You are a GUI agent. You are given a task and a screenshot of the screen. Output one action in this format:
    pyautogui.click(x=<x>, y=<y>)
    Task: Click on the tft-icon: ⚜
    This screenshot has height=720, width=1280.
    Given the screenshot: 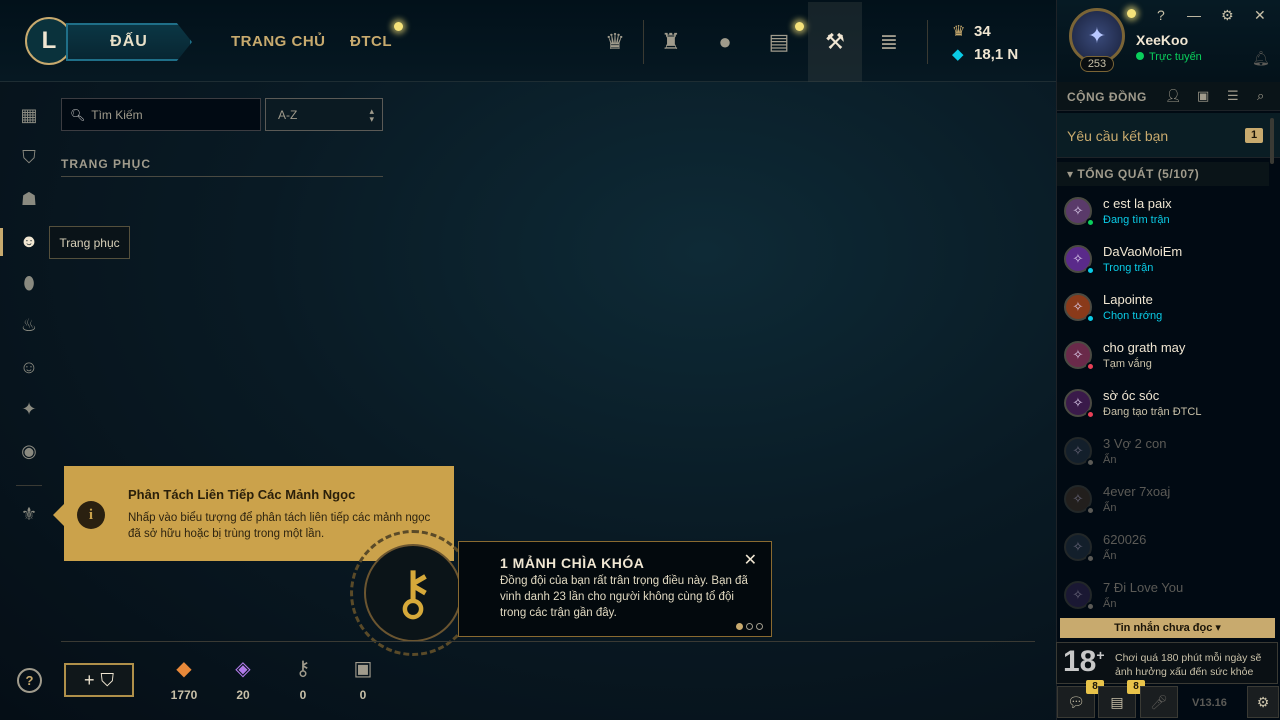 What is the action you would take?
    pyautogui.click(x=29, y=514)
    